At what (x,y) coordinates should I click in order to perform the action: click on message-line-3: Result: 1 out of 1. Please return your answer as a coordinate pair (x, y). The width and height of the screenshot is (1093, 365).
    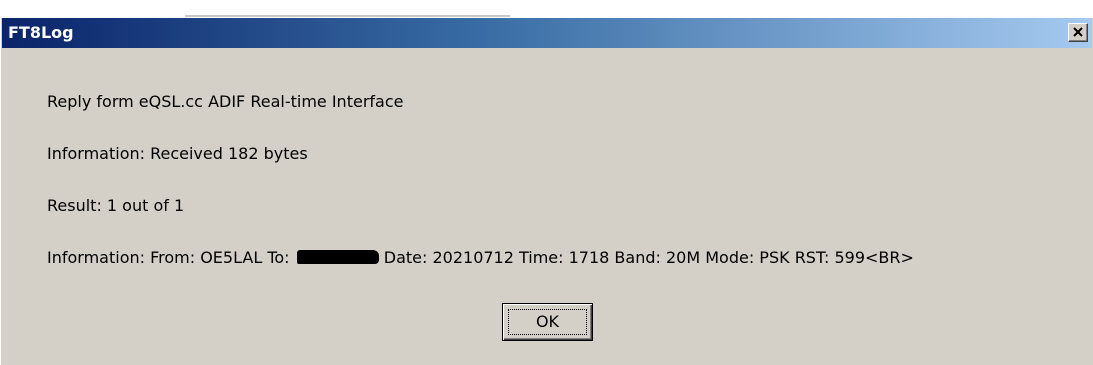
    Looking at the image, I should click on (116, 205).